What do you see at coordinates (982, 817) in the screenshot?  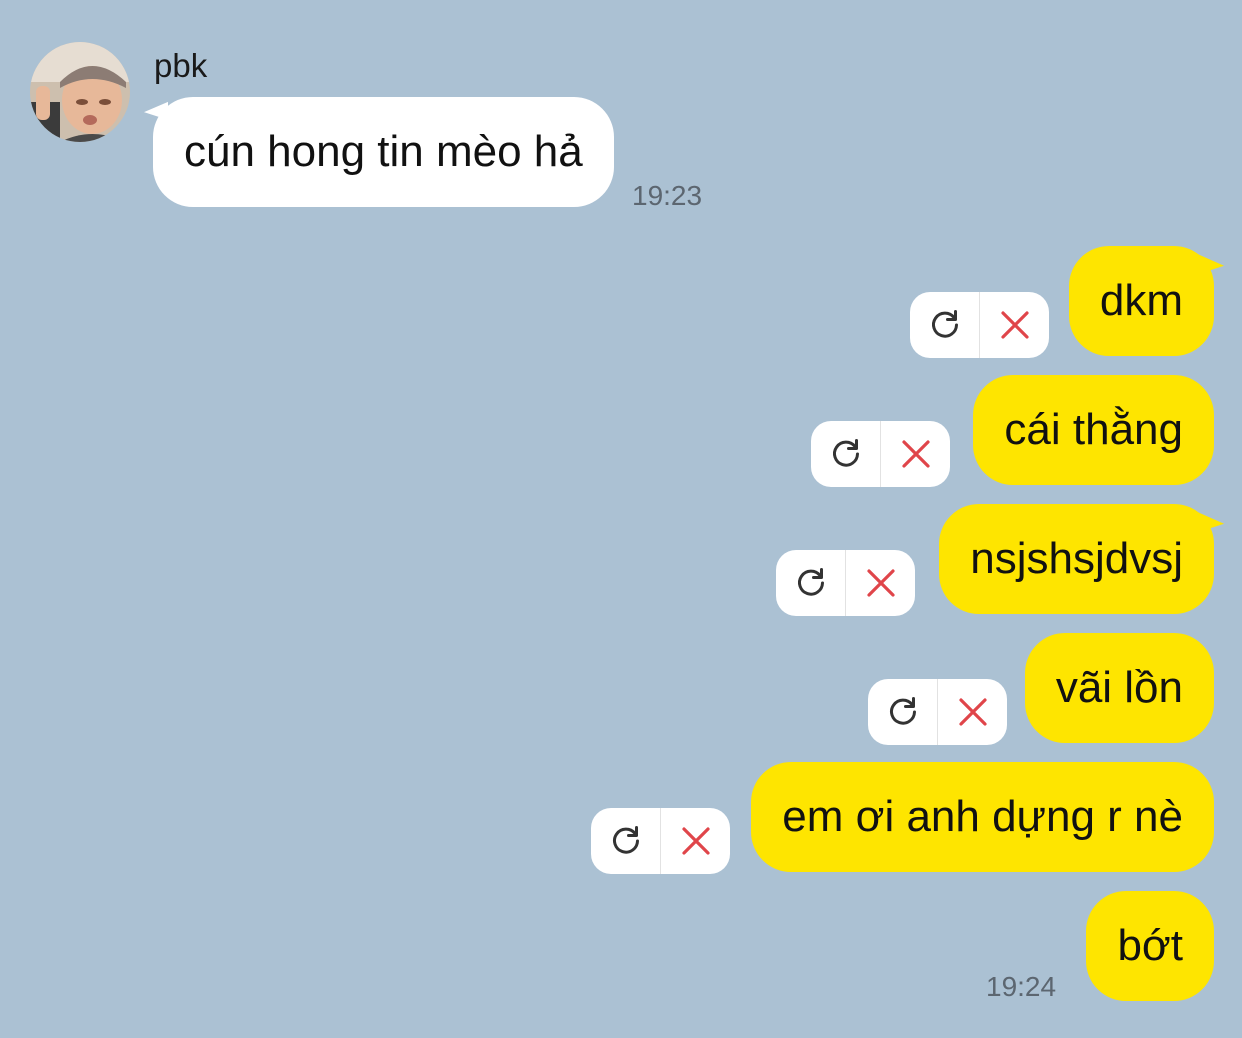 I see `outgoing-message-bubble: em ơi anh dựng r nè` at bounding box center [982, 817].